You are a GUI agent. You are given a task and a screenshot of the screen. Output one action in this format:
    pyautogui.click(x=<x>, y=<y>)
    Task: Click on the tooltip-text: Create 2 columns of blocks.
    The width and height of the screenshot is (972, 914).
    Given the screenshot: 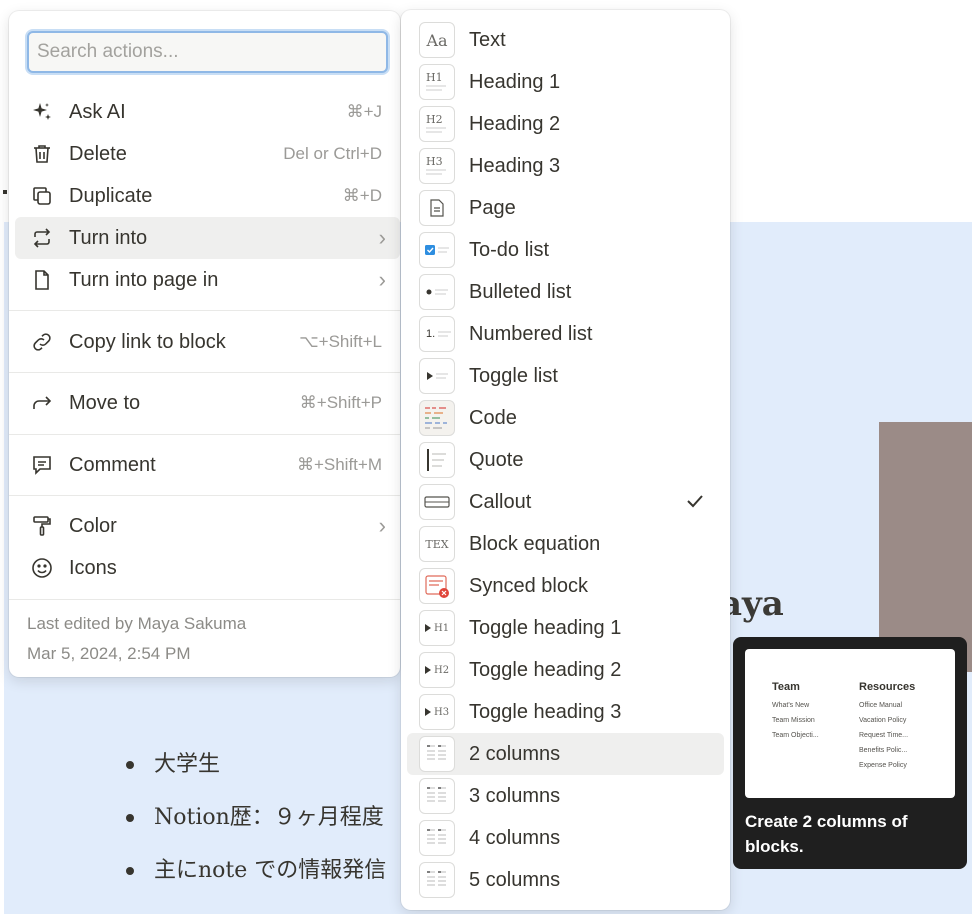 What is the action you would take?
    pyautogui.click(x=826, y=834)
    